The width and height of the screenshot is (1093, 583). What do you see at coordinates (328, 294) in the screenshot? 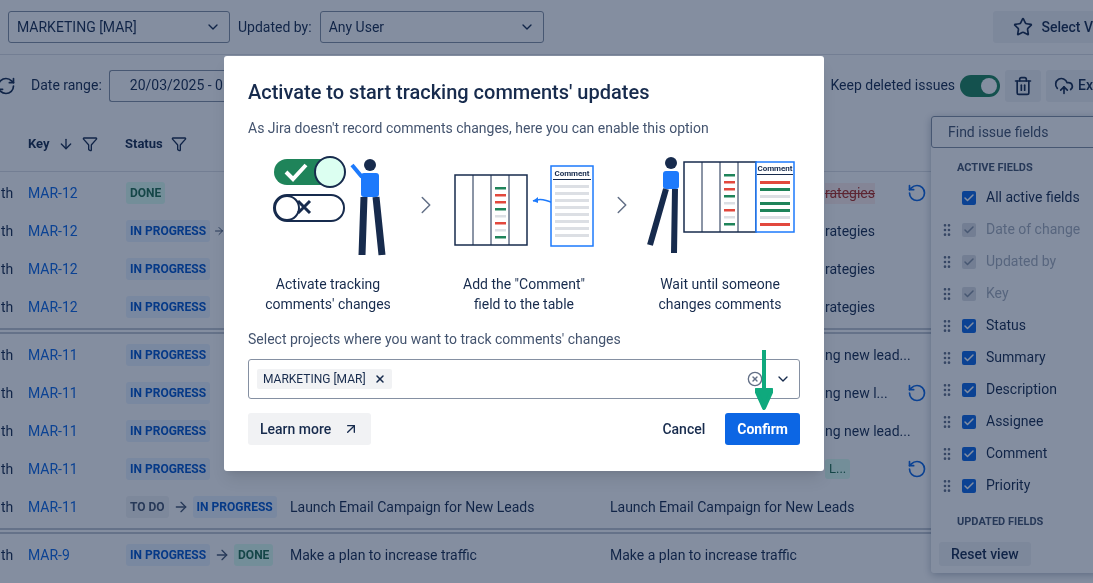
I see `step-caption: Activate tracking comments' changes` at bounding box center [328, 294].